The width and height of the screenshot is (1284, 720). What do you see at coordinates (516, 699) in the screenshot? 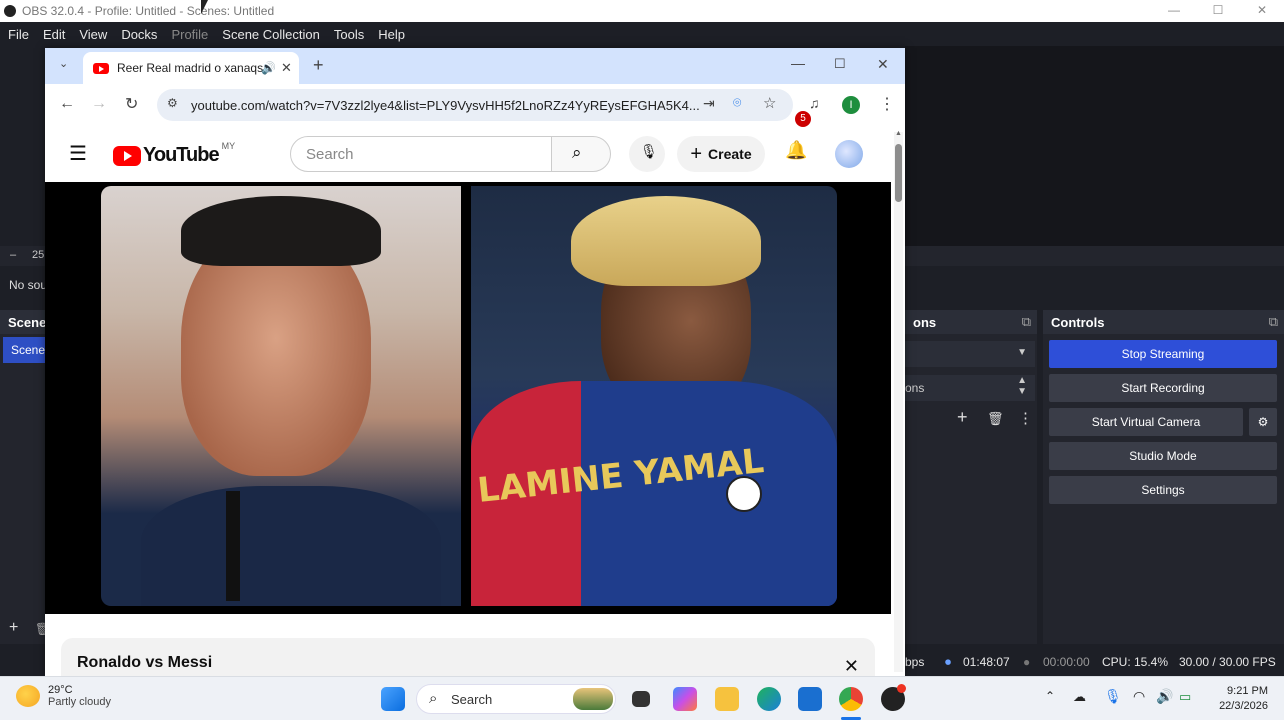
I see `taskbar-search: ⌕ Search` at bounding box center [516, 699].